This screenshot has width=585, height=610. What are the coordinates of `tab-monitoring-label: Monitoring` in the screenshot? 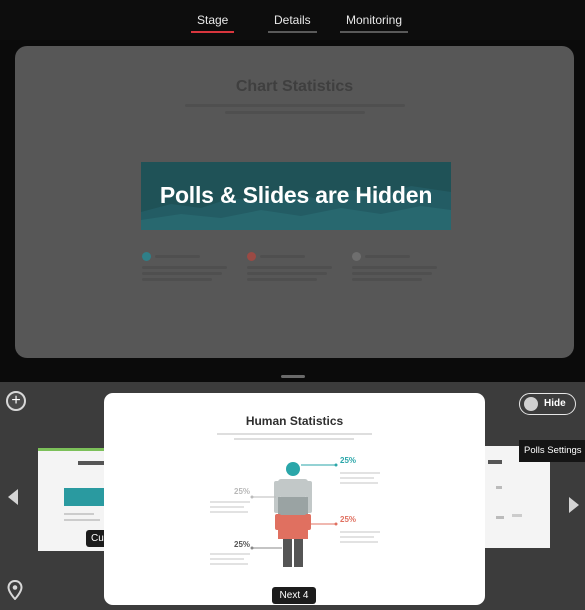 It's located at (374, 20).